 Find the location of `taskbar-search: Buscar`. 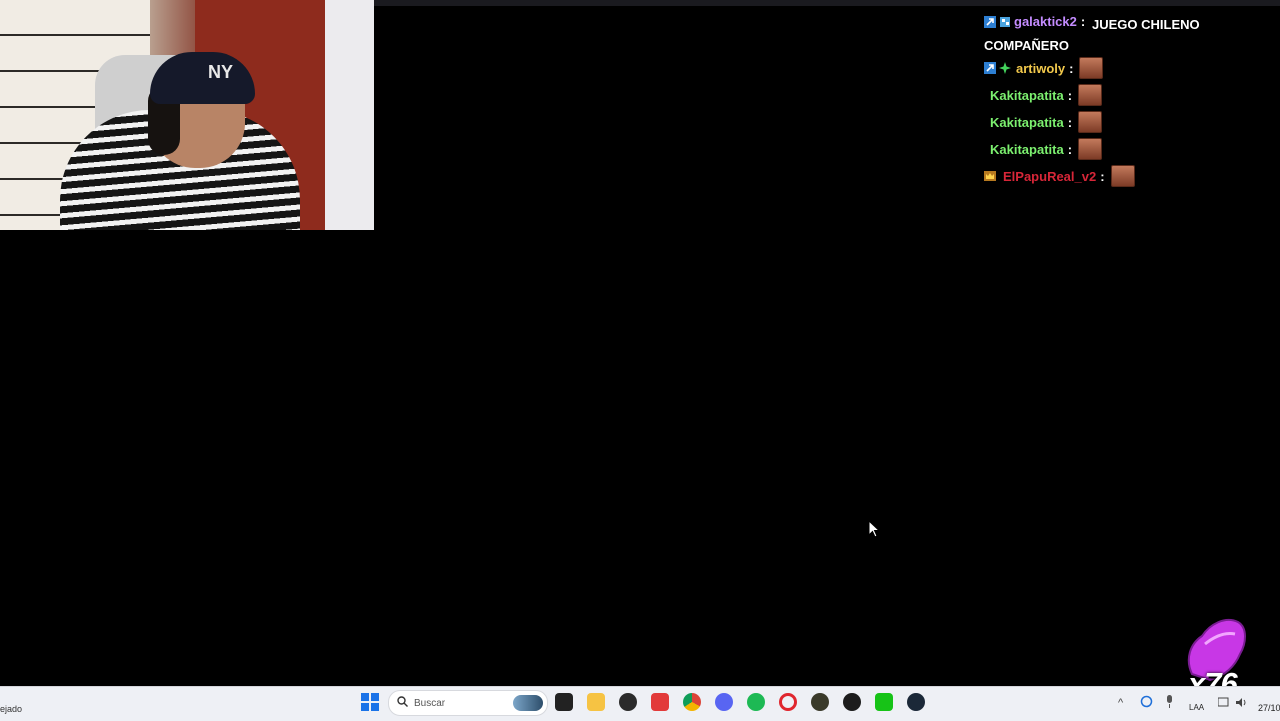

taskbar-search: Buscar is located at coordinates (468, 703).